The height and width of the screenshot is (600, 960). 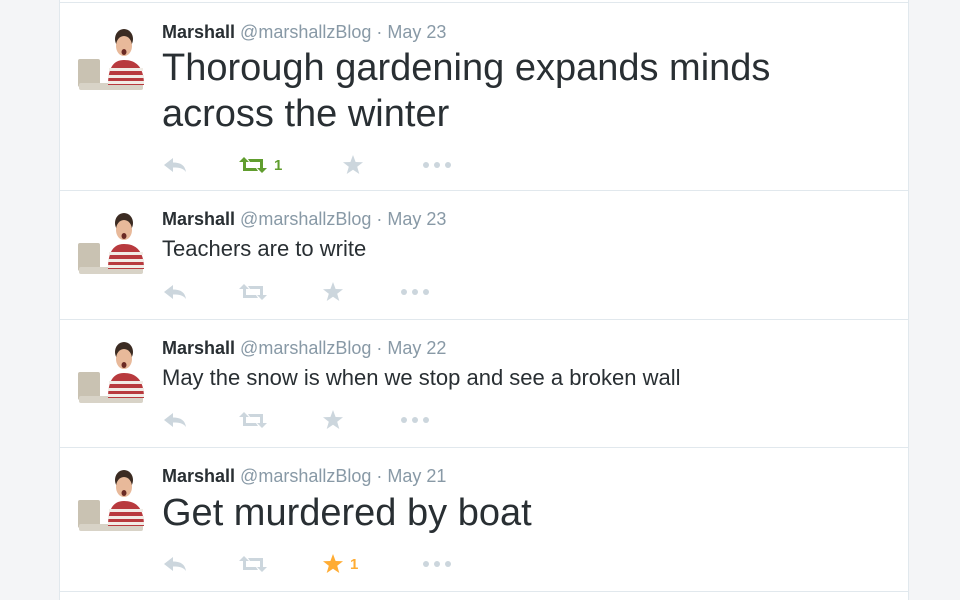 What do you see at coordinates (354, 564) in the screenshot?
I see `favorite-count: 1` at bounding box center [354, 564].